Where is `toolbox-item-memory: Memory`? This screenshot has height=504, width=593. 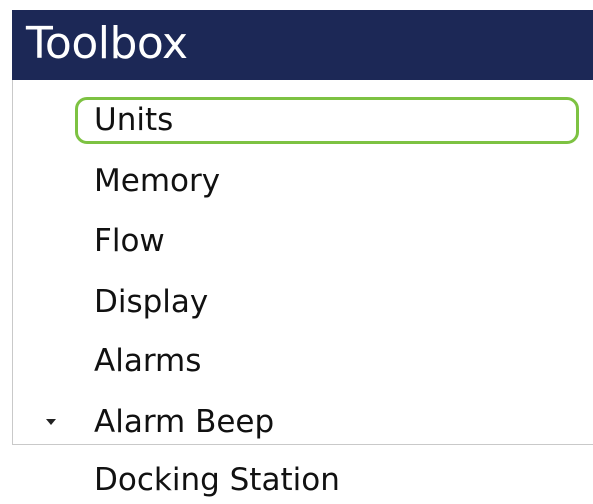 toolbox-item-memory: Memory is located at coordinates (157, 181).